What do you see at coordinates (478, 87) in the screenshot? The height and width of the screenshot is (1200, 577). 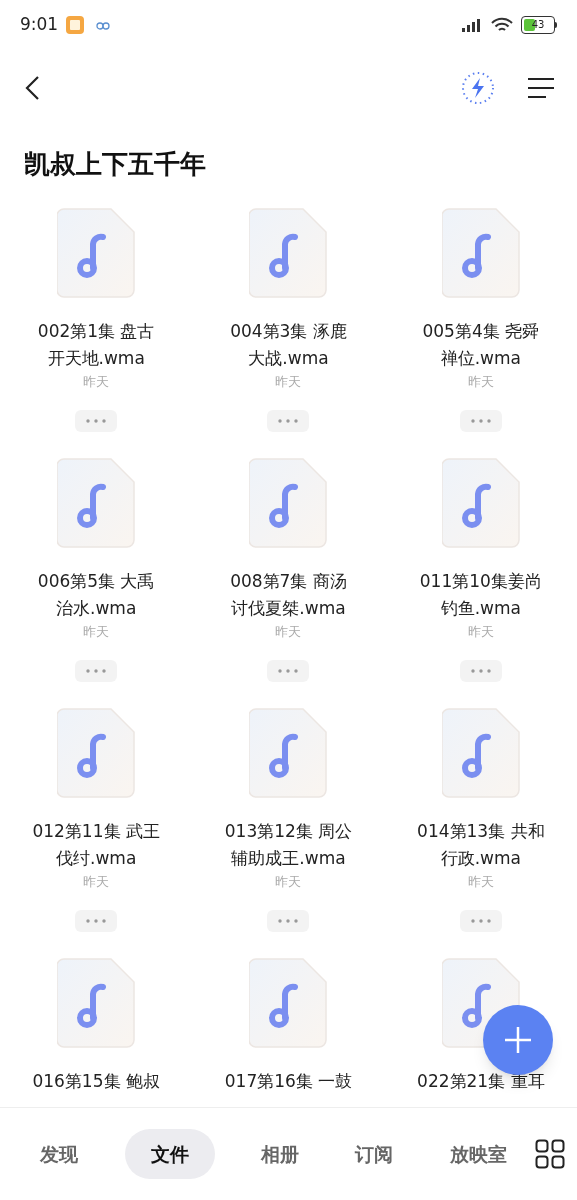 I see `lightning-icon` at bounding box center [478, 87].